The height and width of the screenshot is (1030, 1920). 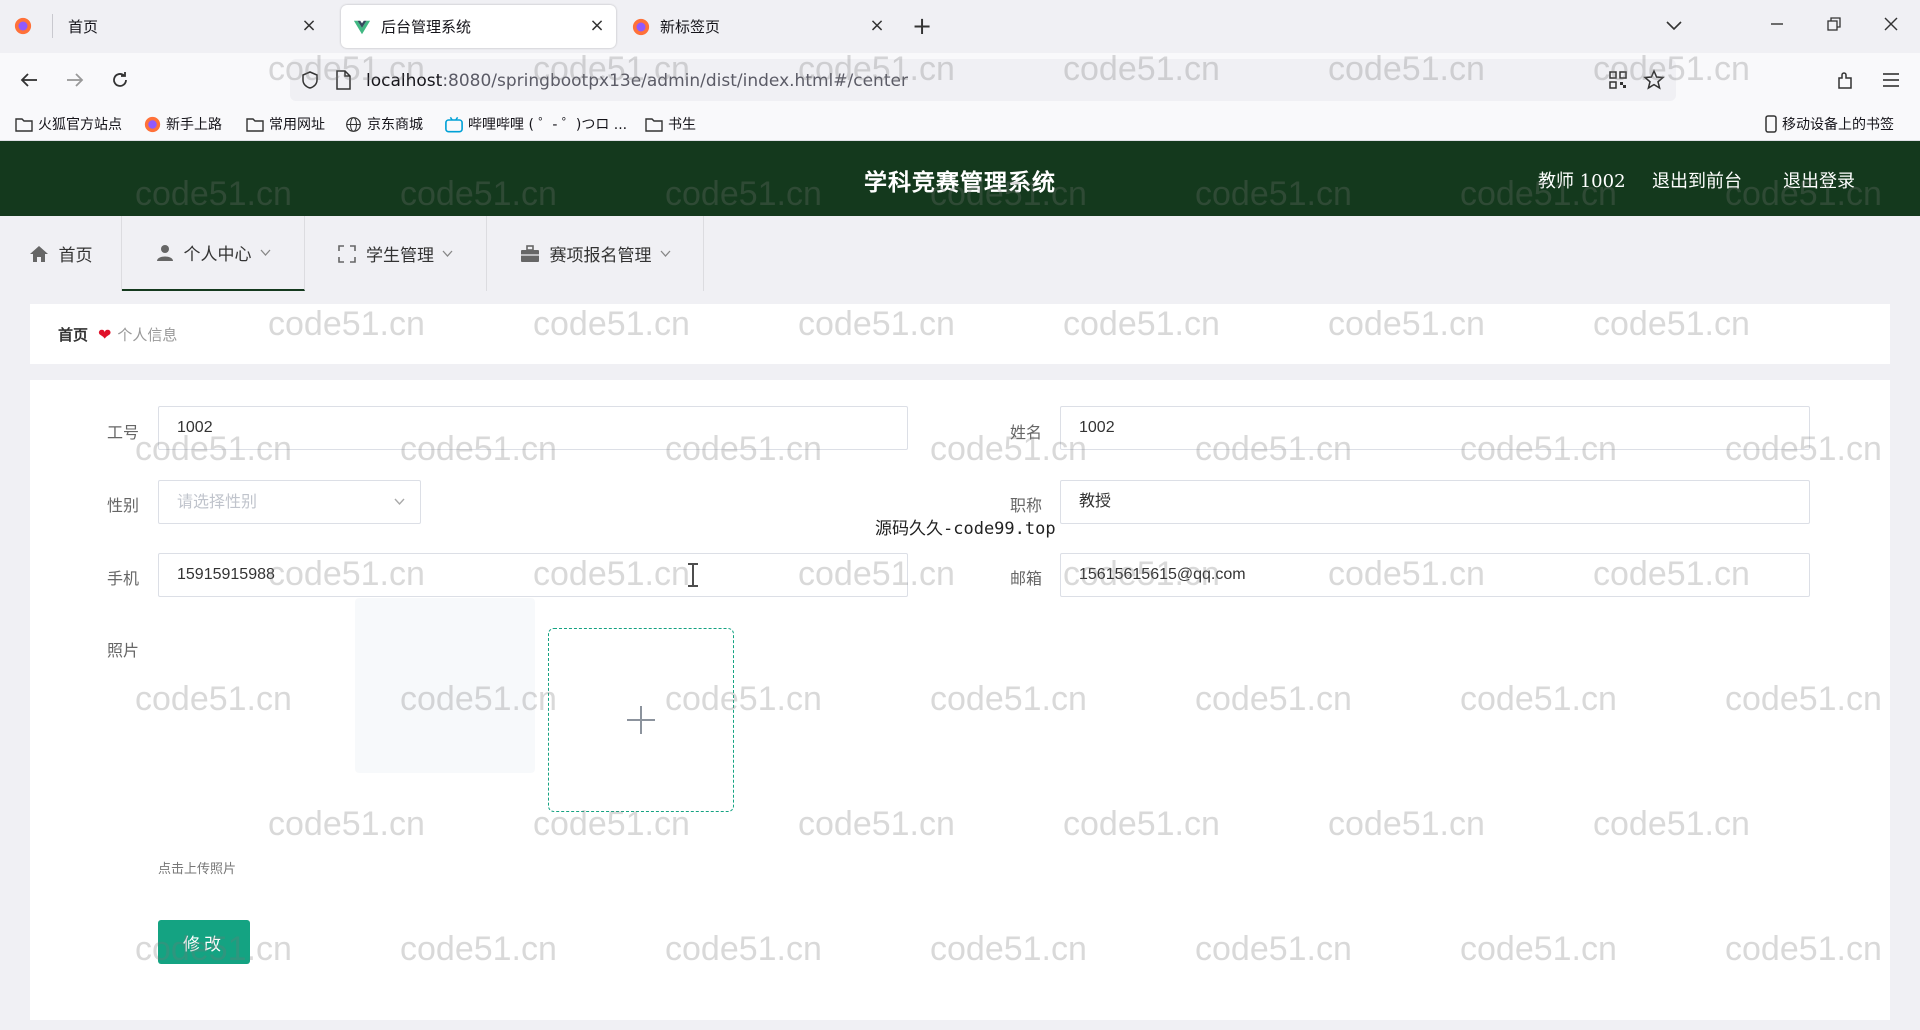 I want to click on menu-label: 学生管理, so click(x=400, y=256).